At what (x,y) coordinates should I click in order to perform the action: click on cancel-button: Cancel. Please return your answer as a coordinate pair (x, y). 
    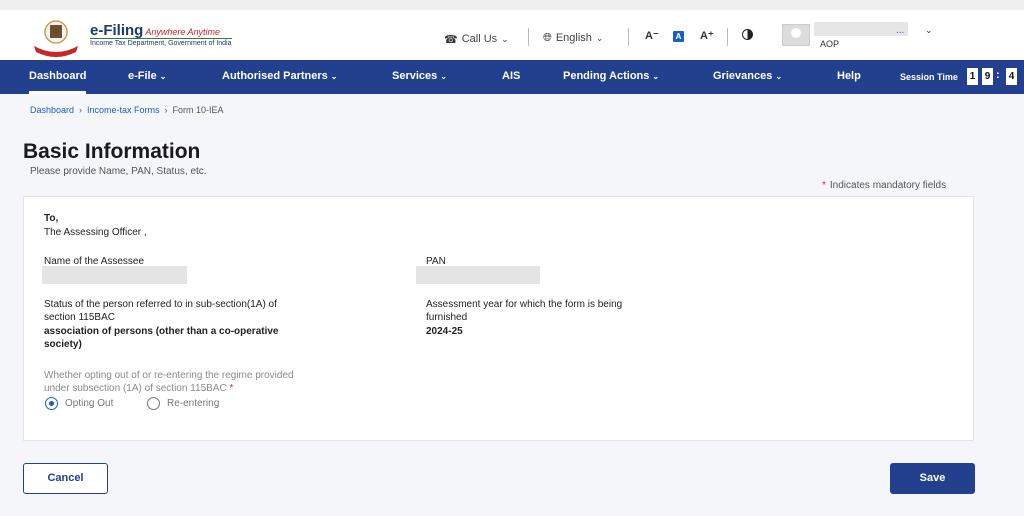
    Looking at the image, I should click on (65, 478).